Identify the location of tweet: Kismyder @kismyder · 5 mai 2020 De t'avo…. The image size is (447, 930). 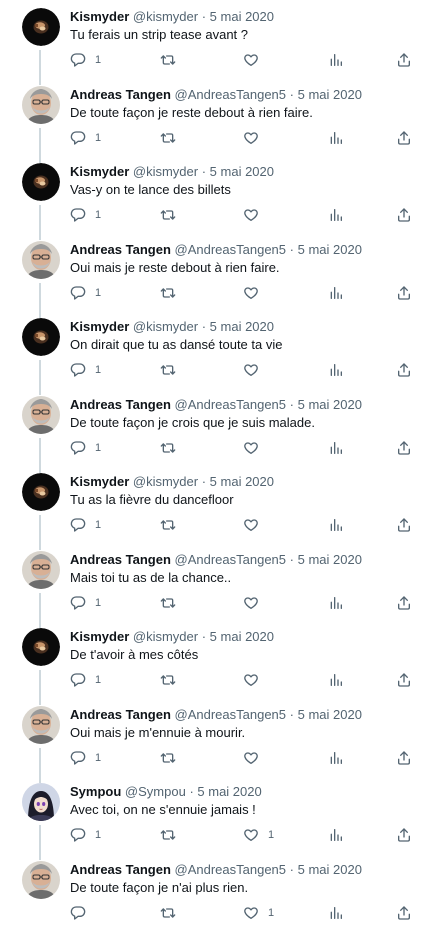
(223, 662).